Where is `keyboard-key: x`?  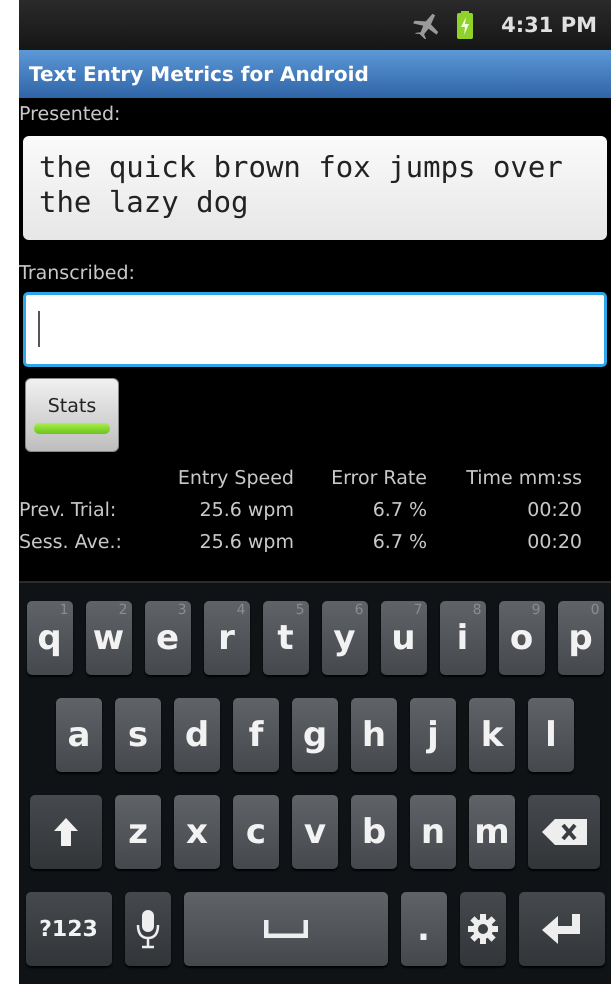 keyboard-key: x is located at coordinates (197, 832).